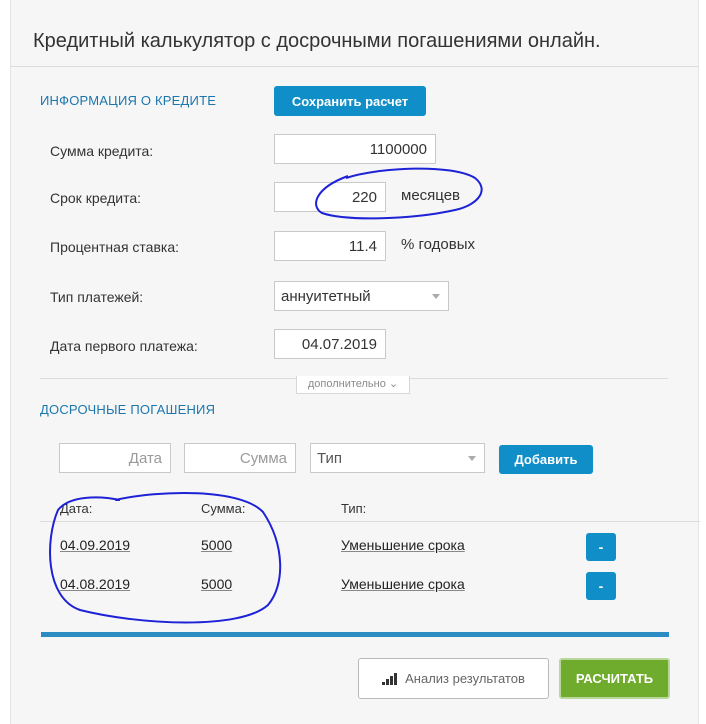  What do you see at coordinates (96, 198) in the screenshot?
I see `term-label: Срок кредита:` at bounding box center [96, 198].